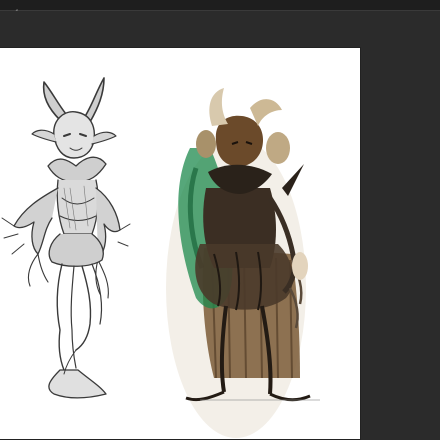 The image size is (440, 440). What do you see at coordinates (15, 8) in the screenshot?
I see `brush-icon` at bounding box center [15, 8].